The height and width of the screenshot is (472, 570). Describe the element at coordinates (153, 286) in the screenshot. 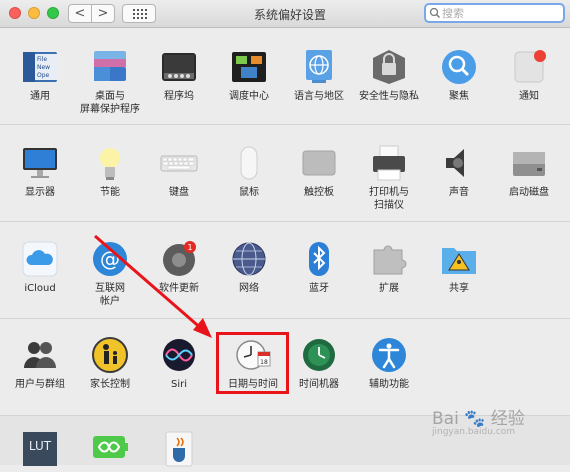

I see `pointer-arrow` at that location.